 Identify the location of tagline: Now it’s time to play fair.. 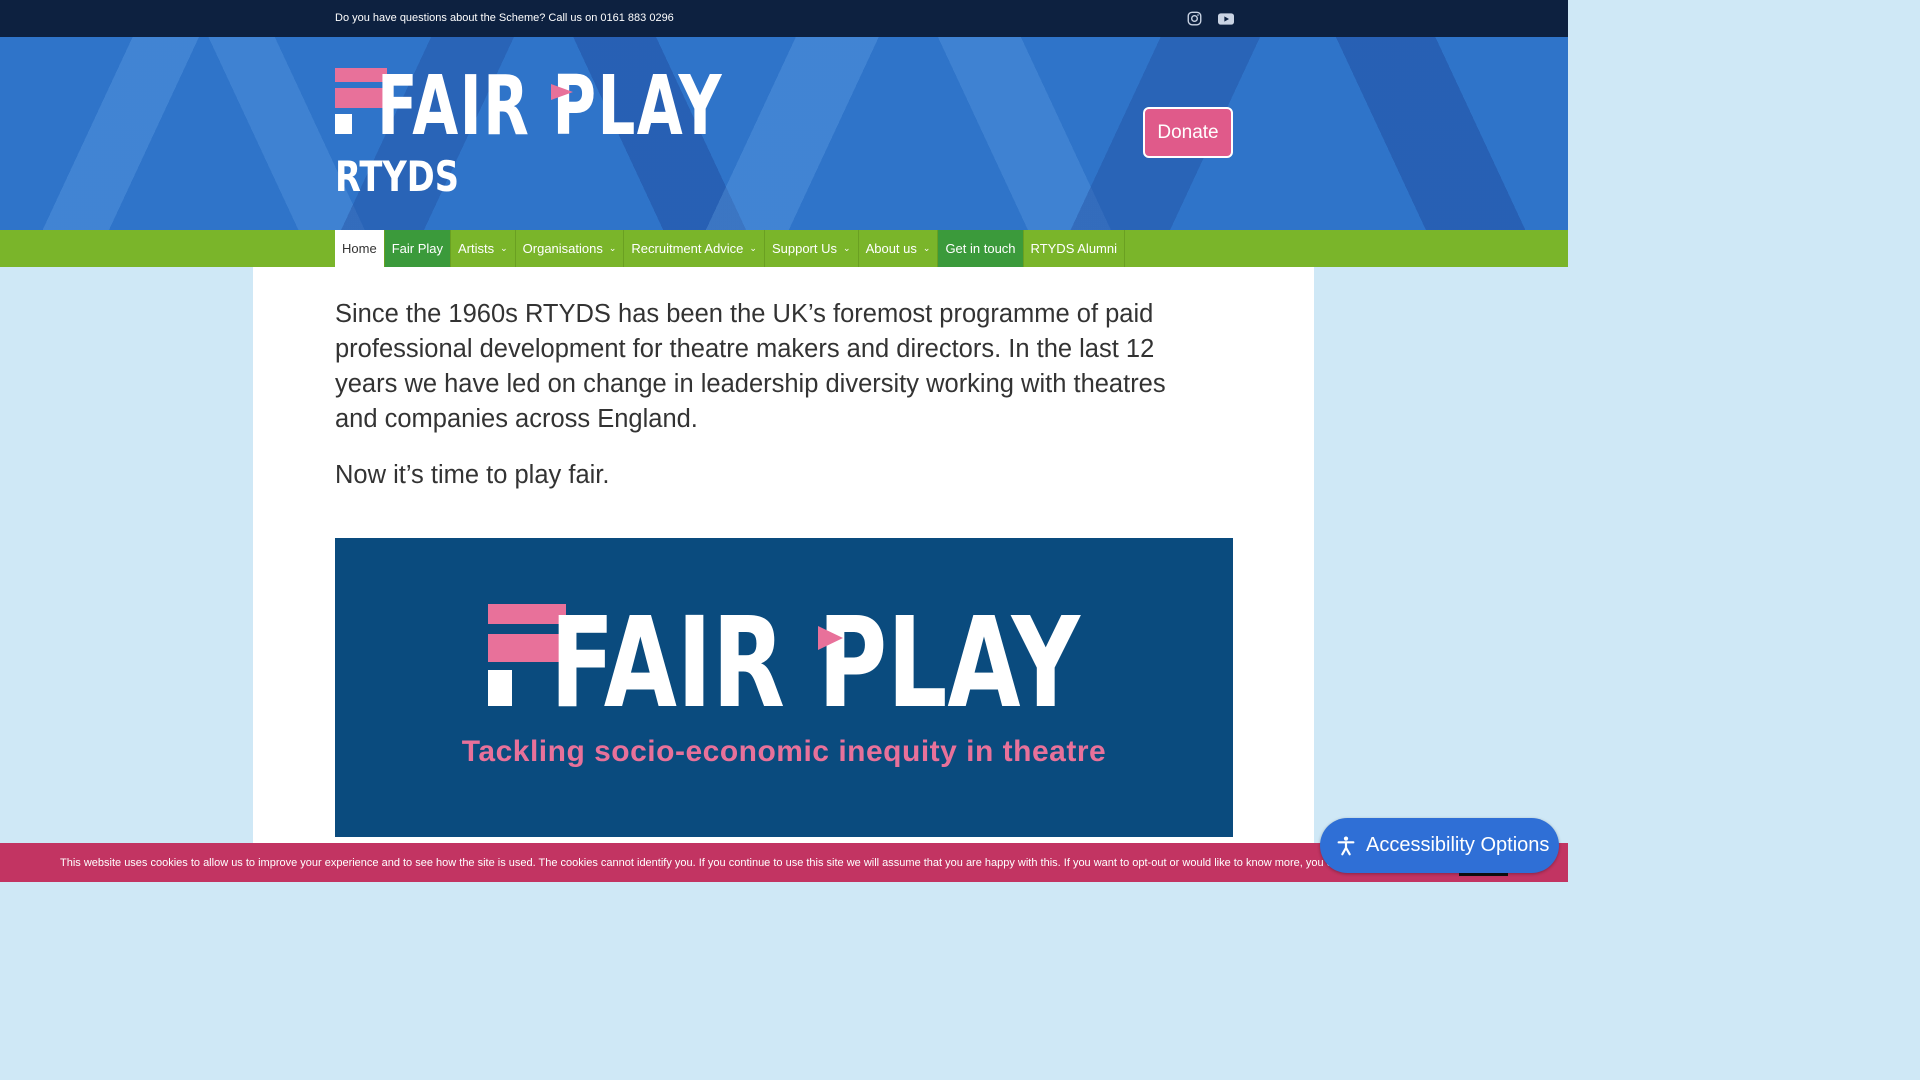
(472, 475).